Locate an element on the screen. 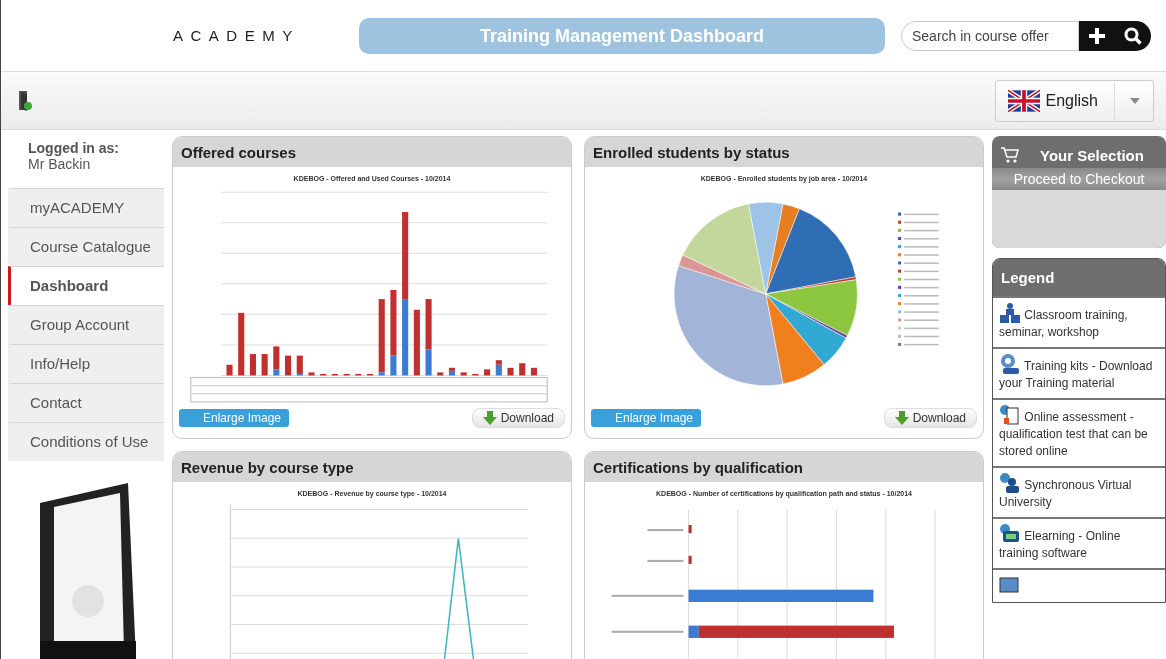  sidebar-item: Dashboard is located at coordinates (86, 285).